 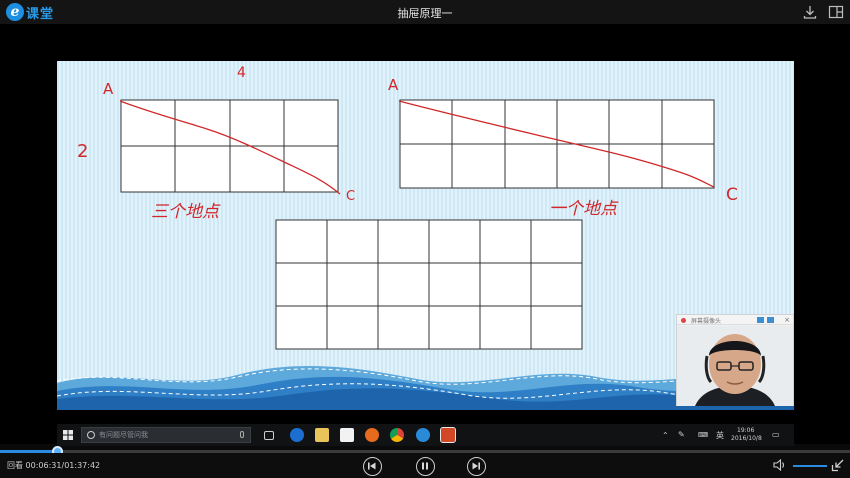 I want to click on webcam-minimize-icon, so click(x=760, y=320).